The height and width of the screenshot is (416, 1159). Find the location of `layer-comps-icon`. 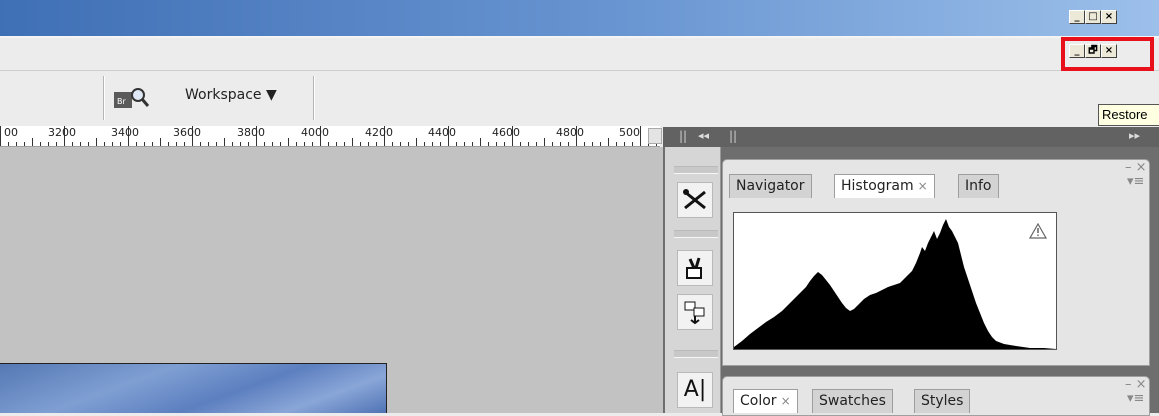

layer-comps-icon is located at coordinates (695, 312).